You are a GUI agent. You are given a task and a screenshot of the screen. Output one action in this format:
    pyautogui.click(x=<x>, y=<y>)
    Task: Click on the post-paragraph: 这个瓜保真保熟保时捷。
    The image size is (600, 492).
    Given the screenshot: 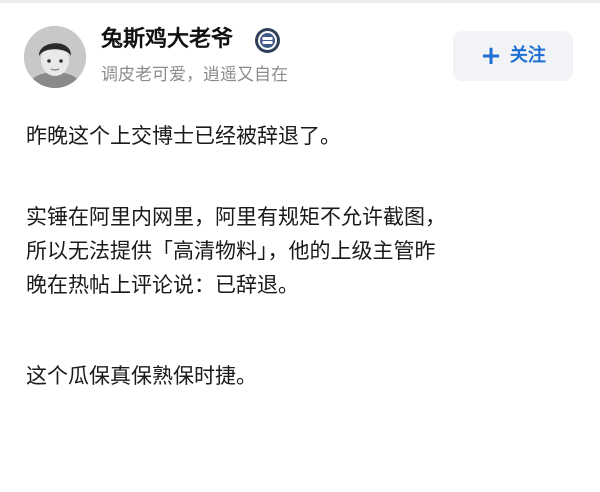 What is the action you would take?
    pyautogui.click(x=141, y=376)
    